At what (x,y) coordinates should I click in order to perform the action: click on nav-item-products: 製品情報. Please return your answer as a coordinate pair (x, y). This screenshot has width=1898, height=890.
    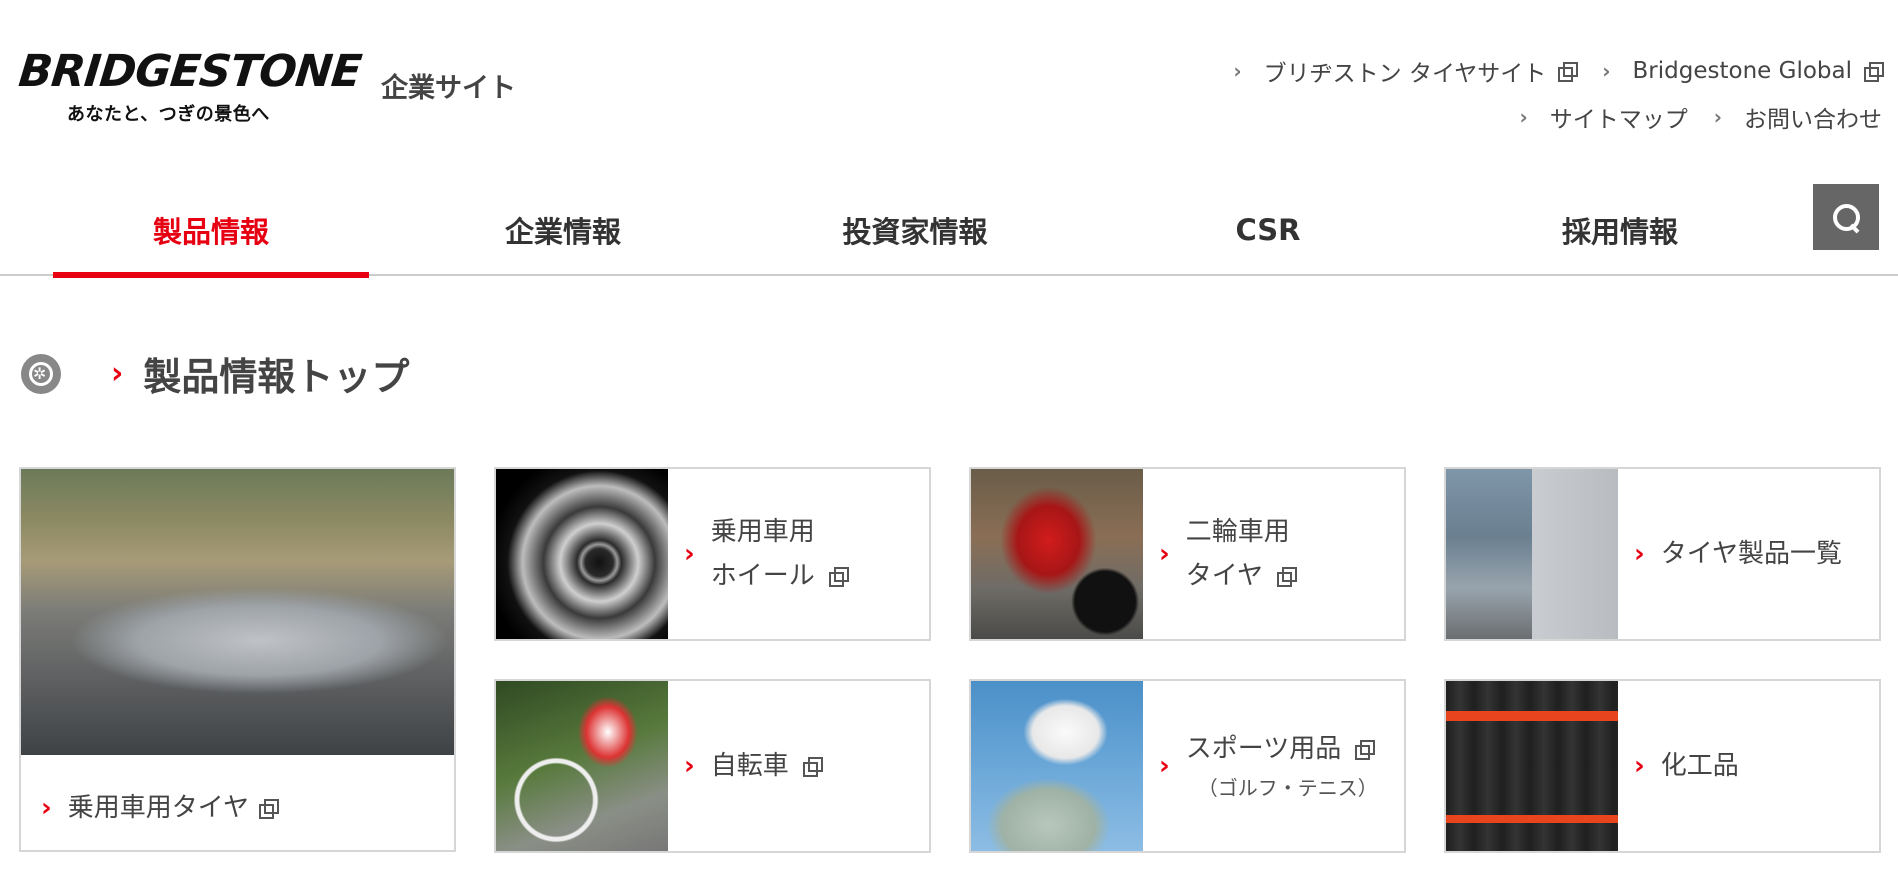
    Looking at the image, I should click on (211, 231).